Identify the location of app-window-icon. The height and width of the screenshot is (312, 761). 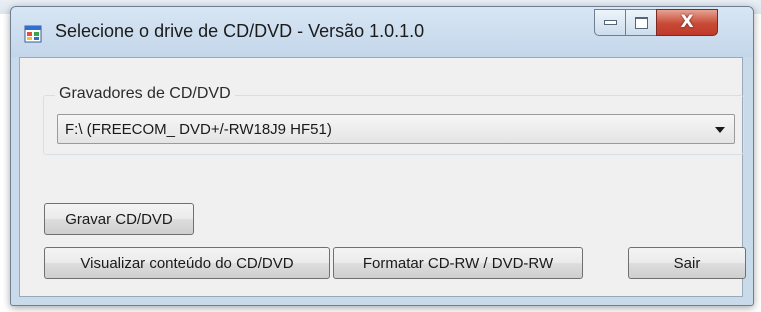
(33, 34).